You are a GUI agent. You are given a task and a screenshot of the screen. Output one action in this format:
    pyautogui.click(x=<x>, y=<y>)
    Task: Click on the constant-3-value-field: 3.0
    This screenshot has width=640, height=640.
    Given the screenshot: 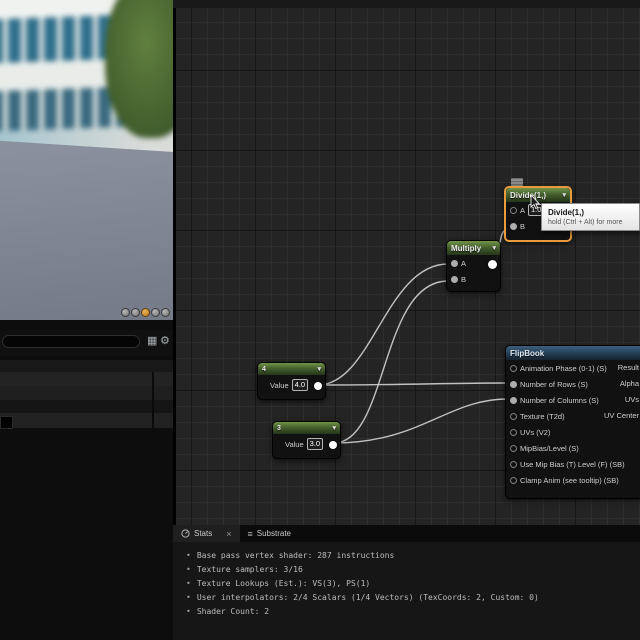 What is the action you would take?
    pyautogui.click(x=315, y=444)
    